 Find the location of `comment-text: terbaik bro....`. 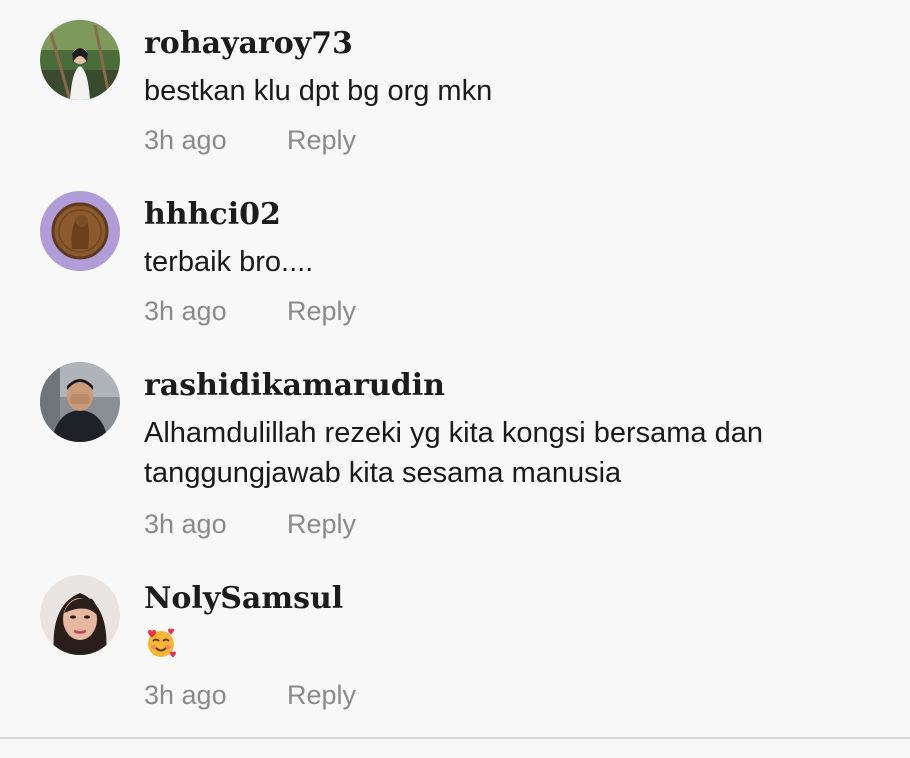

comment-text: terbaik bro.... is located at coordinates (229, 262).